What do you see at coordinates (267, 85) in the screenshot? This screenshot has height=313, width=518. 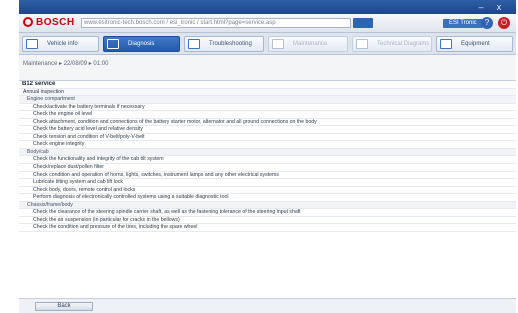 I see `checklist-title: B12 service` at bounding box center [267, 85].